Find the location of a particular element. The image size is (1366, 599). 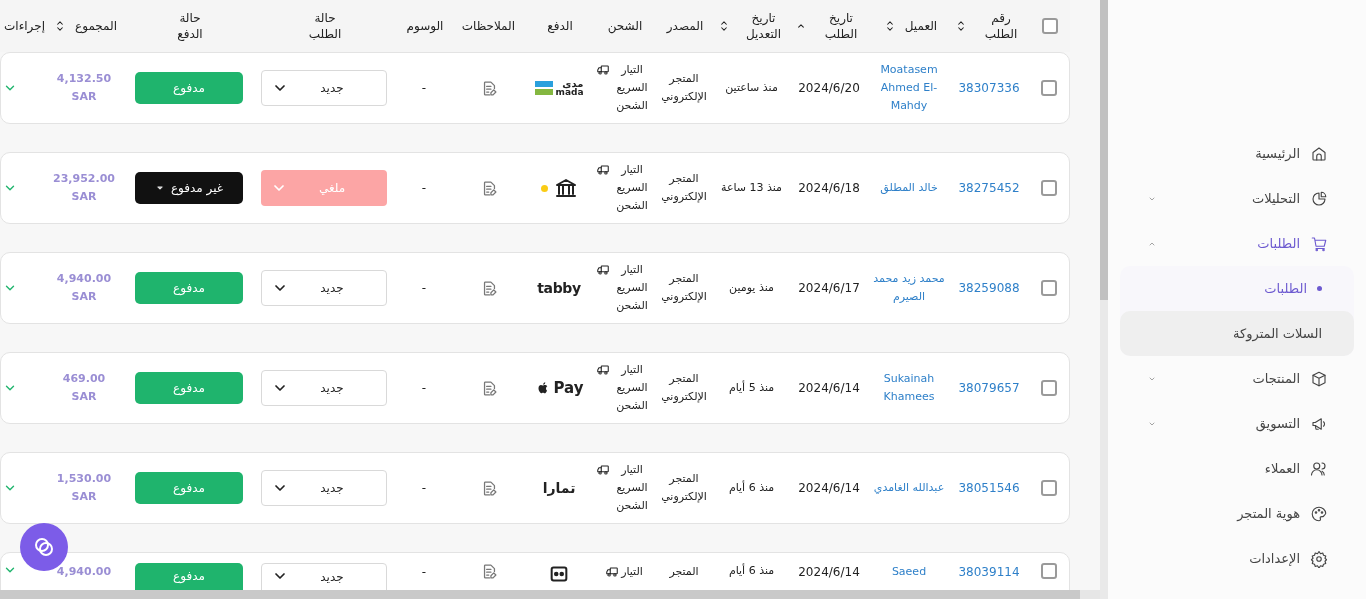

sidebar-item: الرئيسية is located at coordinates (1237, 153).